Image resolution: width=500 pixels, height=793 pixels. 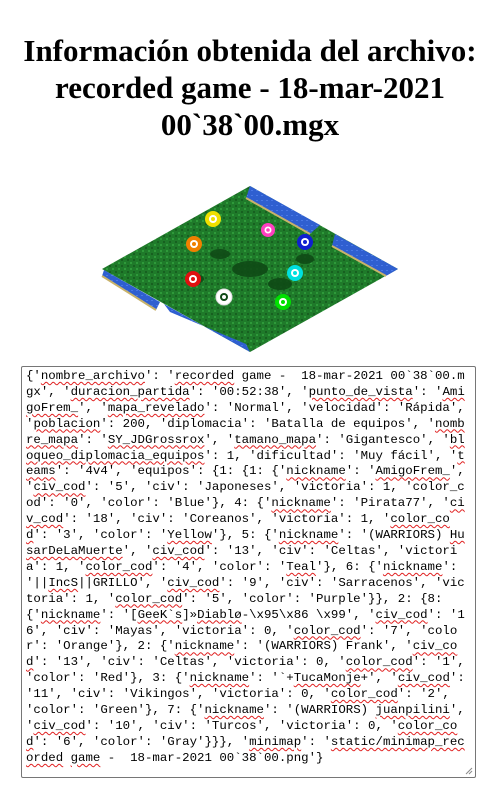 What do you see at coordinates (33, 376) in the screenshot?
I see `text-segment: {'` at bounding box center [33, 376].